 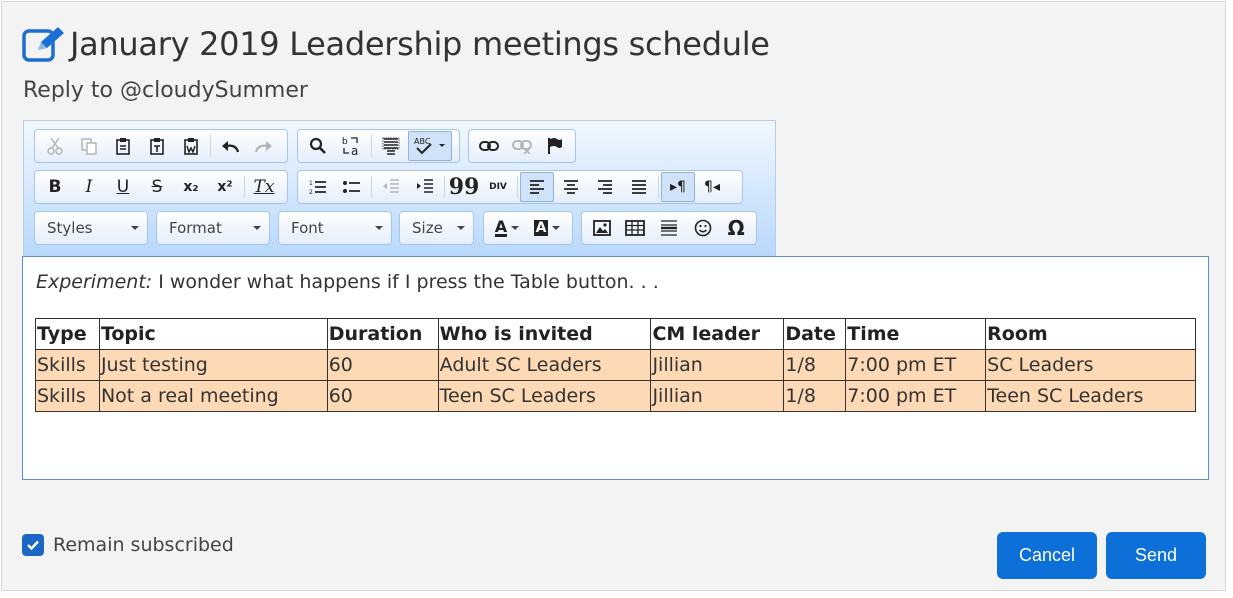 I want to click on copy-icon, so click(x=89, y=146).